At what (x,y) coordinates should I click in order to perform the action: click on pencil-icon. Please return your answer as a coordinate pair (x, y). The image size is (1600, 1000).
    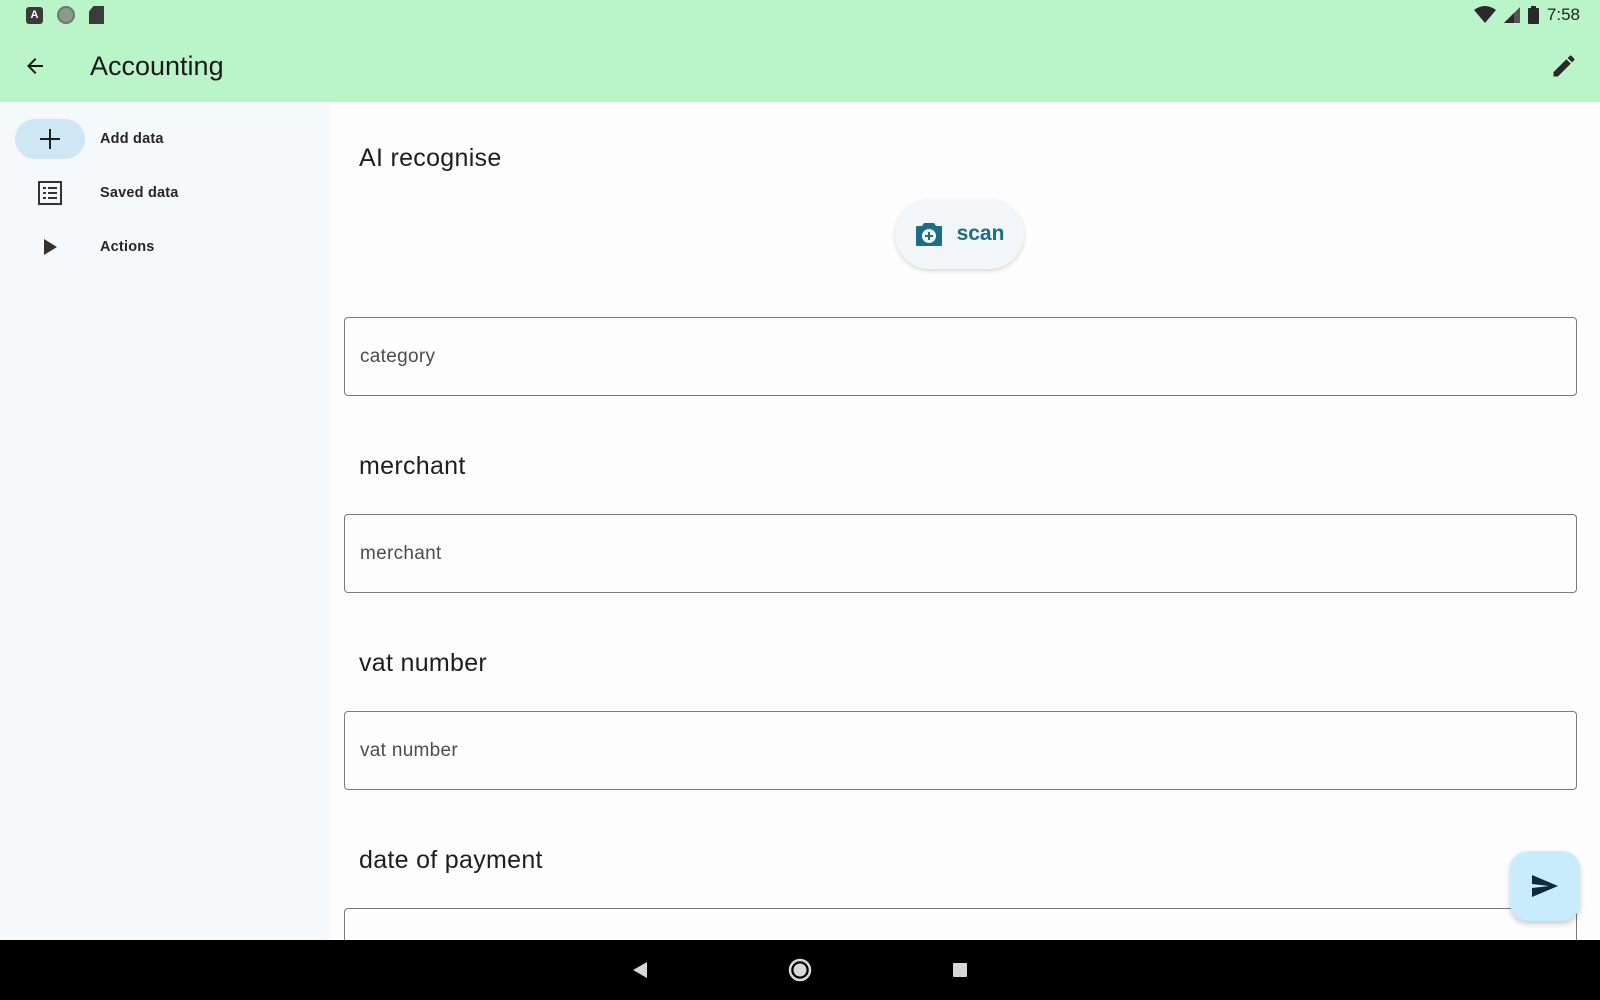
    Looking at the image, I should click on (1564, 66).